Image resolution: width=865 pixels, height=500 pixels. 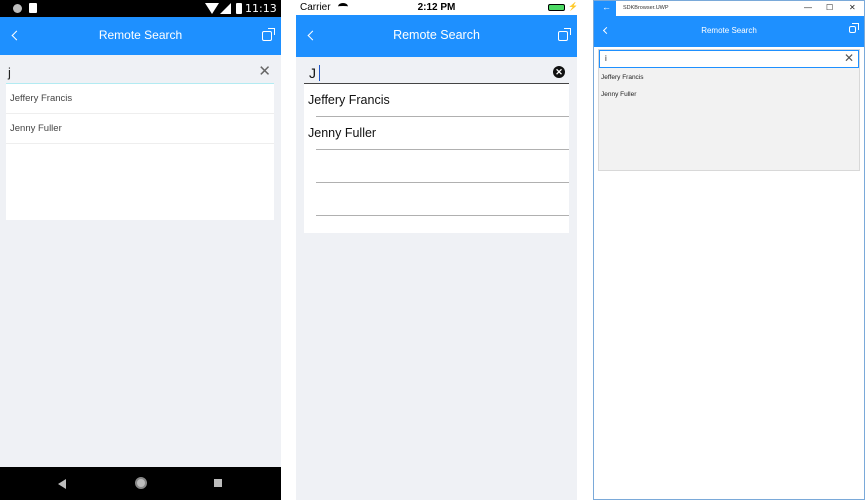 I want to click on recents-square-icon, so click(x=218, y=483).